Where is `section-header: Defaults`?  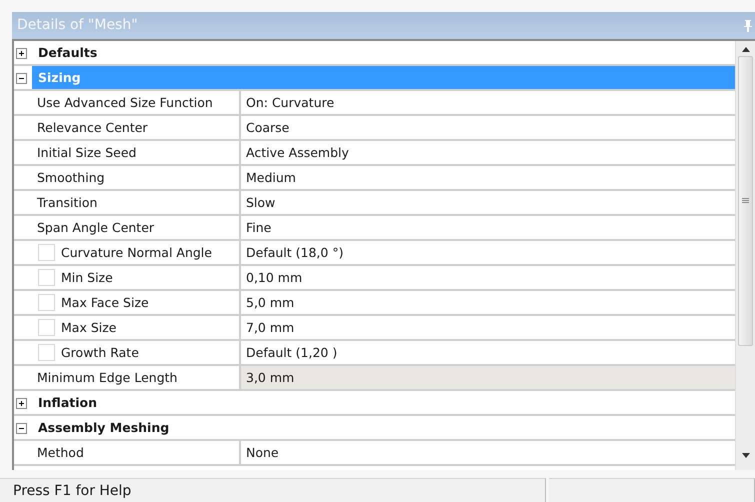 section-header: Defaults is located at coordinates (383, 52).